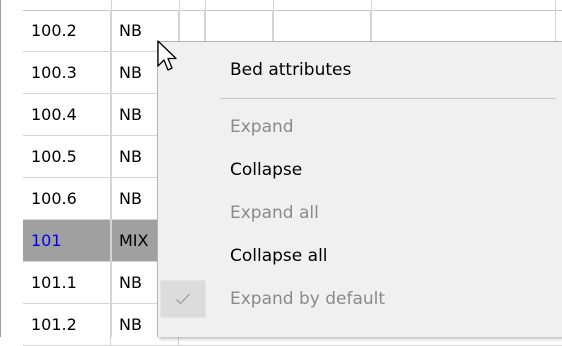  Describe the element at coordinates (262, 127) in the screenshot. I see `menu-item-label: Expand` at that location.